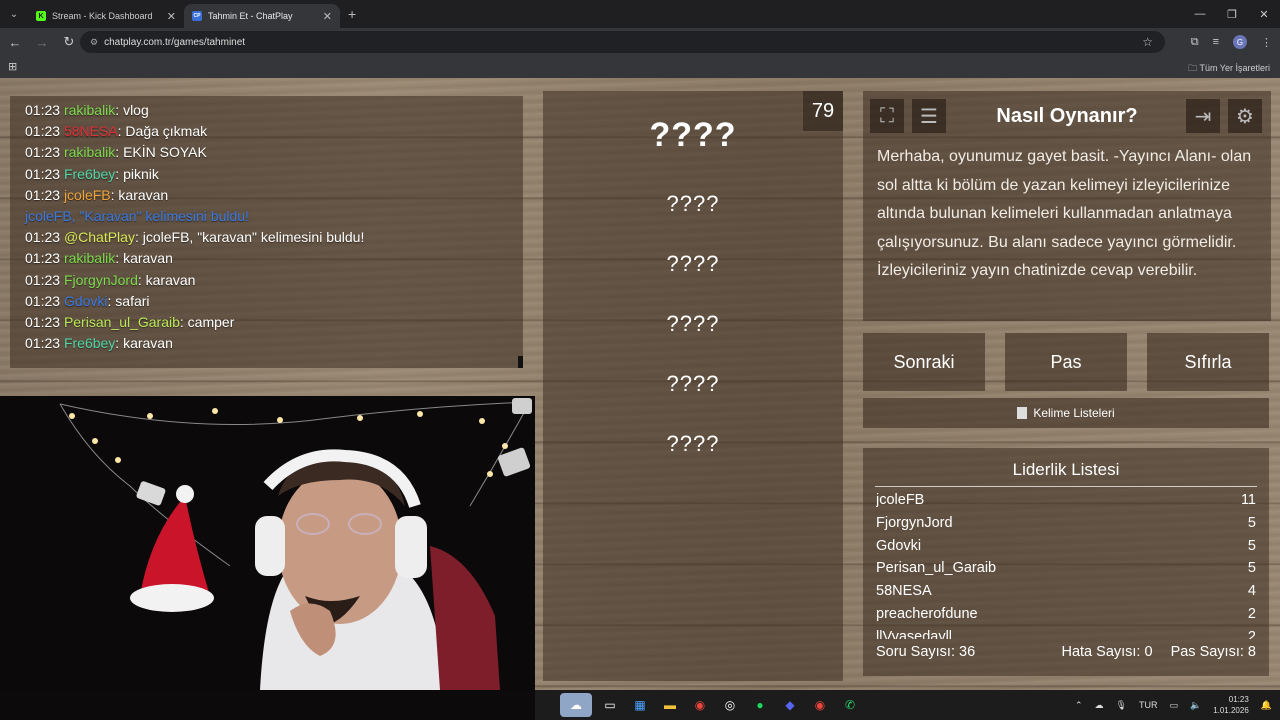 This screenshot has width=1280, height=720. I want to click on volume-icon: 🔈, so click(1195, 705).